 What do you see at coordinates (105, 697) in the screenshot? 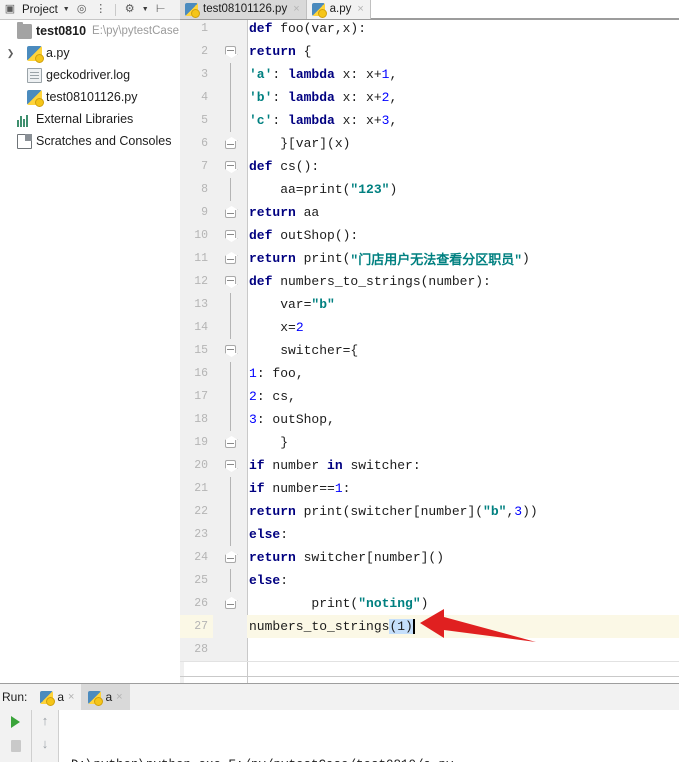
I see `run-tab-a-2: a ×` at bounding box center [105, 697].